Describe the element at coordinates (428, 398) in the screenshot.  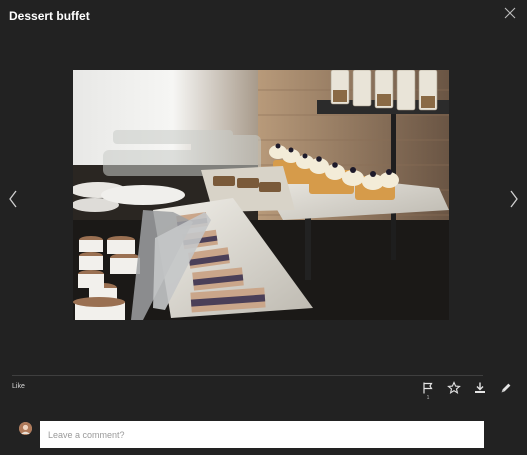
I see `flag-count: 1` at that location.